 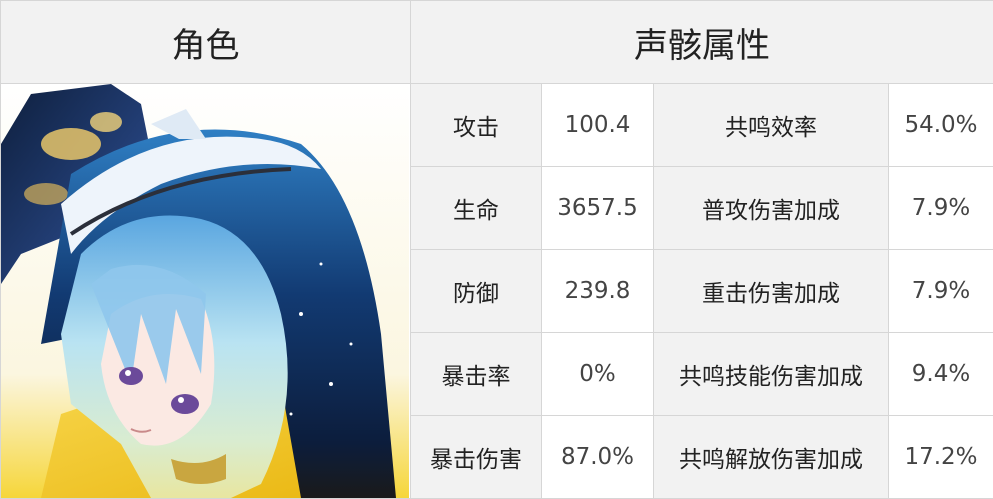 What do you see at coordinates (598, 208) in the screenshot?
I see `stat-value-hp: 3657.5` at bounding box center [598, 208].